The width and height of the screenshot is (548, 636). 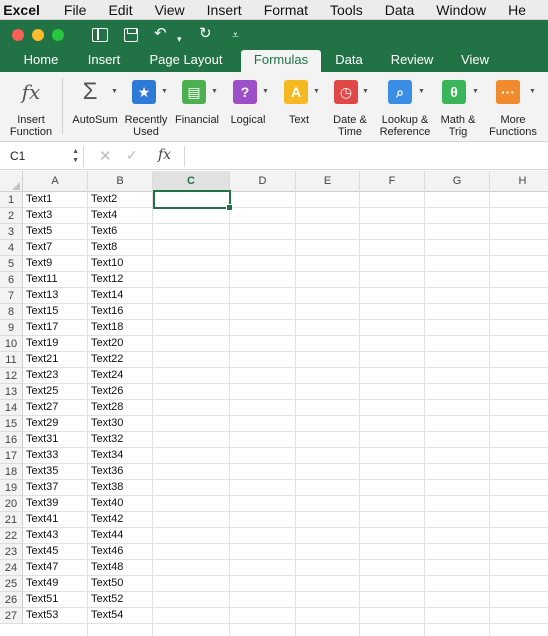 What do you see at coordinates (281, 61) in the screenshot?
I see `tab-formulas: Formulas` at bounding box center [281, 61].